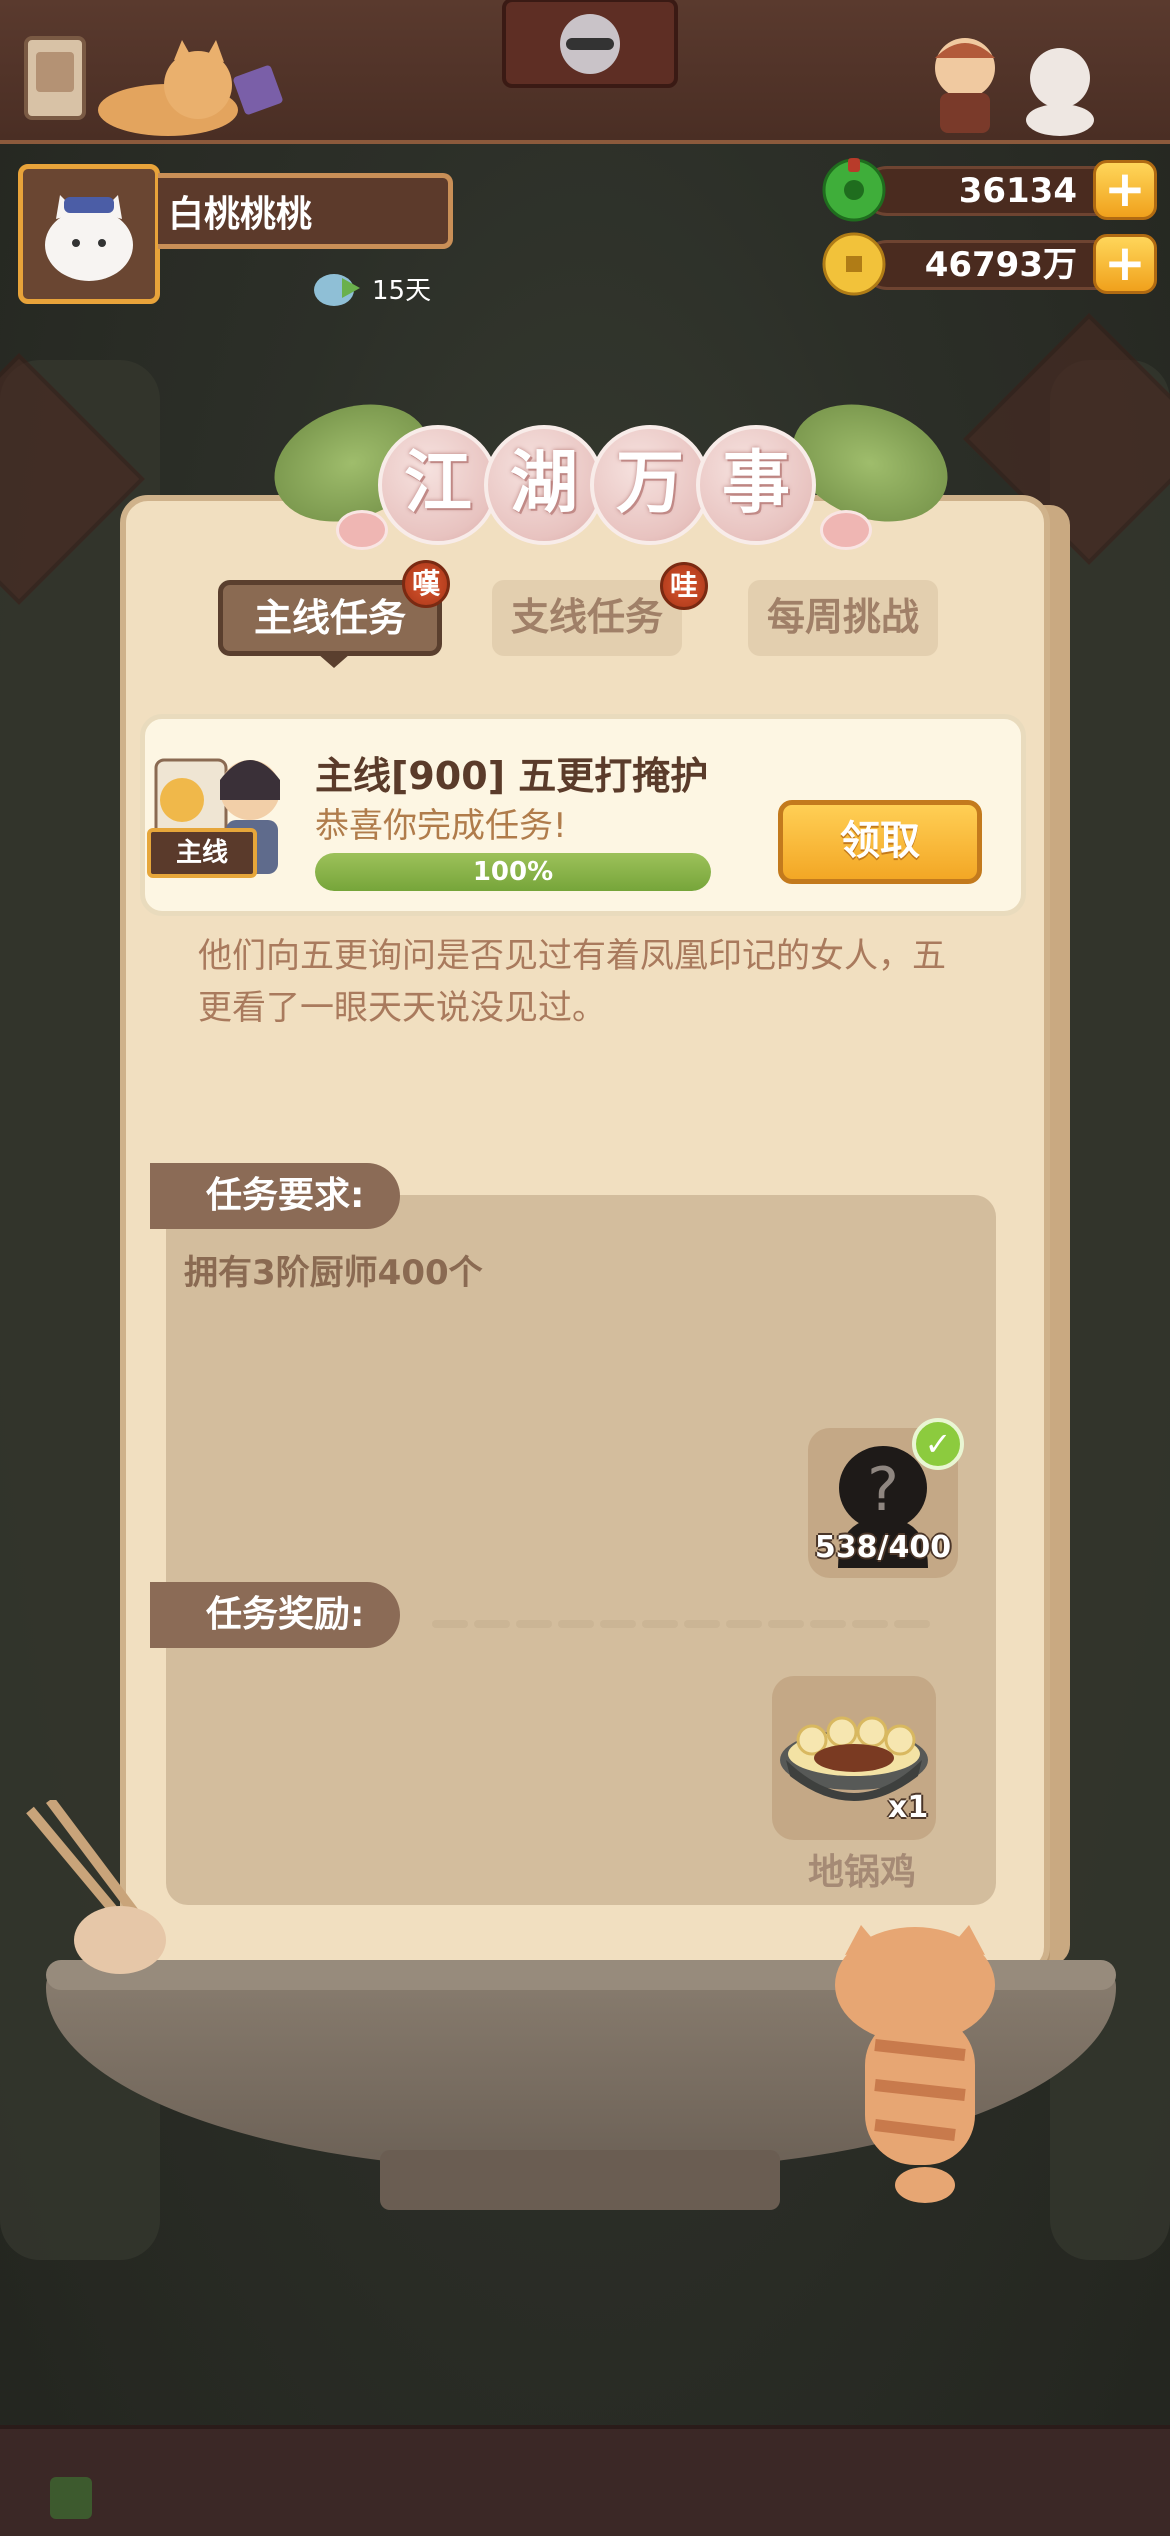 The height and width of the screenshot is (2536, 1170). I want to click on quest-description: 他们向五更询问是否见过有着凤凰印记的女人，五更看了一眼天天说没见过。, so click(572, 982).